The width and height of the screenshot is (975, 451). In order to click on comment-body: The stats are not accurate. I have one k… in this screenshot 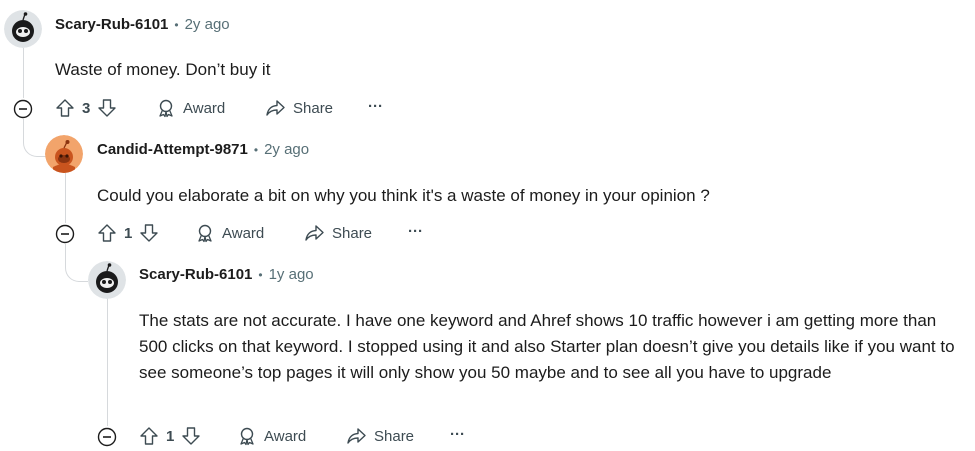, I will do `click(547, 346)`.